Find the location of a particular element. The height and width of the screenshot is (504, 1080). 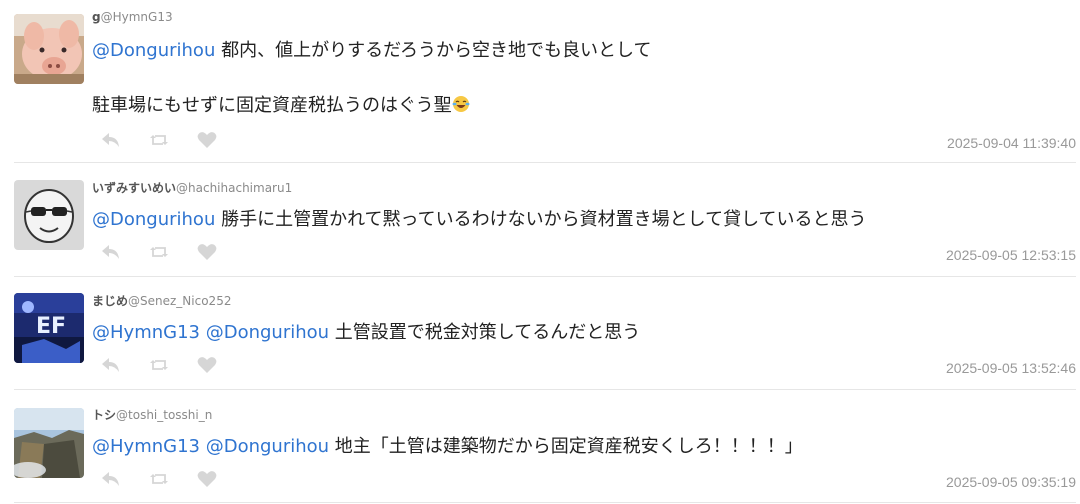

laughing-tears-emoji is located at coordinates (461, 104).